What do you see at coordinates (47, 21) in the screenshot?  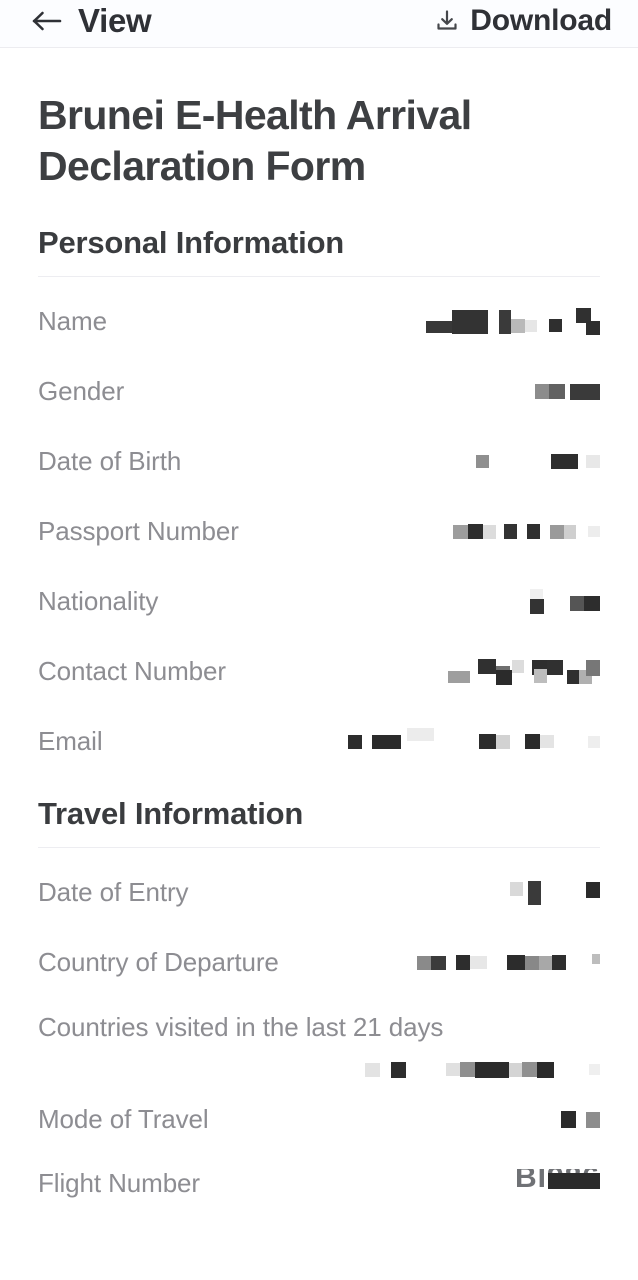 I see `back-arrow-icon` at bounding box center [47, 21].